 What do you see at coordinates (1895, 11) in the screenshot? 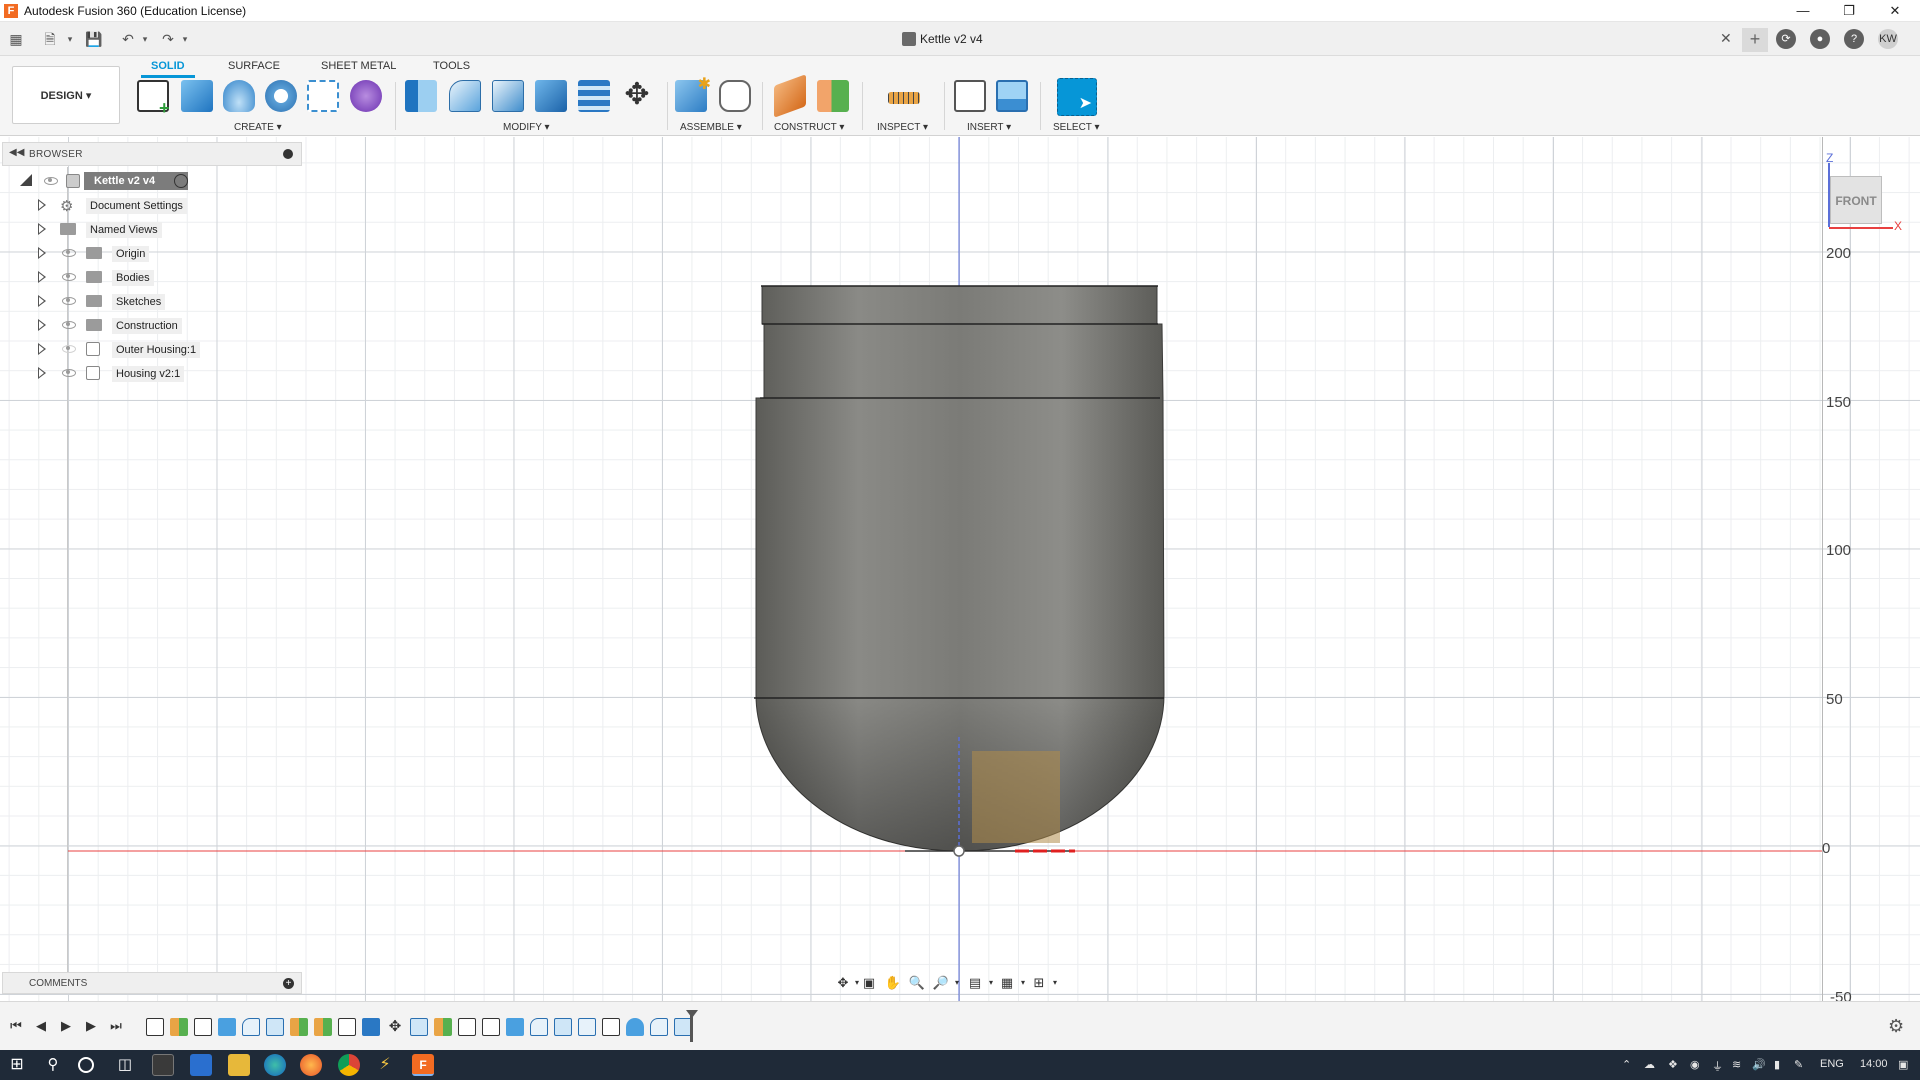
I see `close-icon: ✕` at bounding box center [1895, 11].